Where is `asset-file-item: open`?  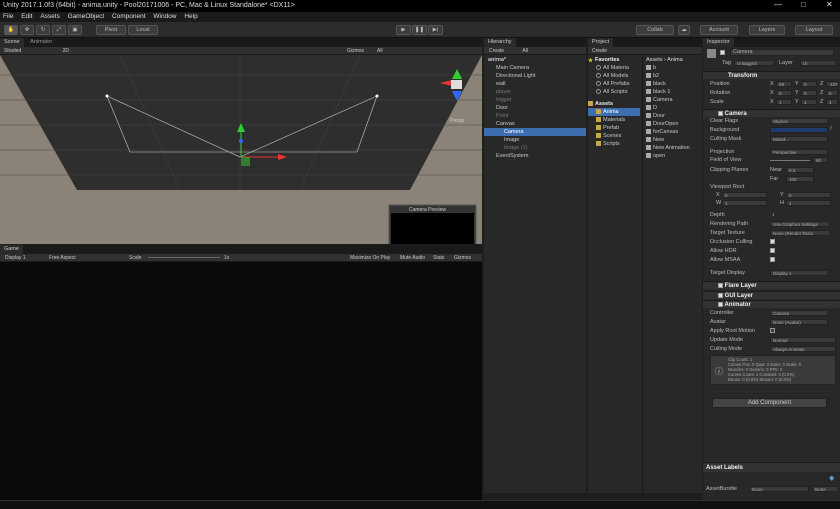
asset-file-item: open is located at coordinates (672, 156).